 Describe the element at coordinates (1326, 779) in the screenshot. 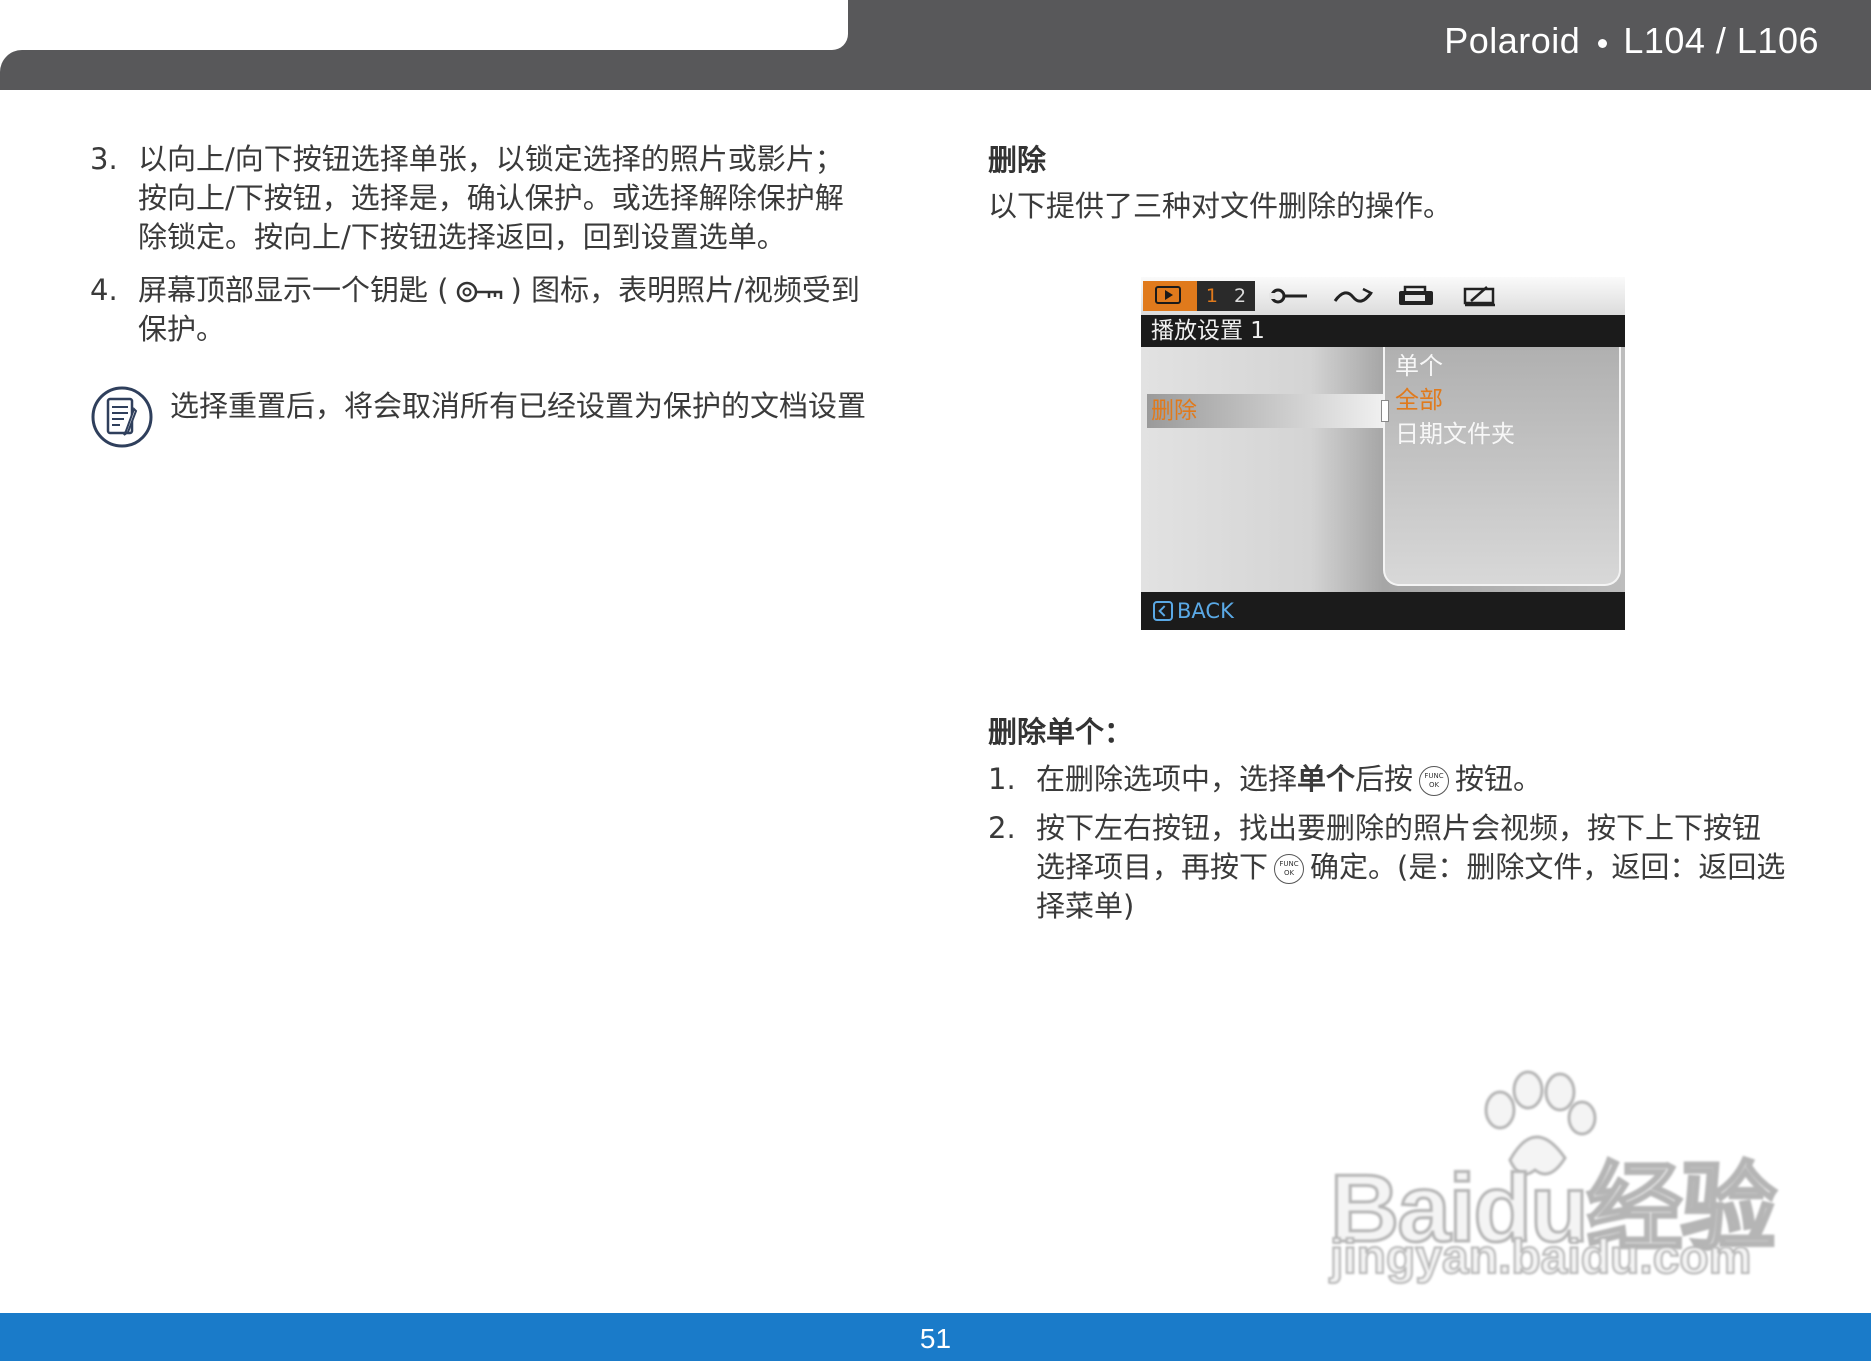

I see `list-text-bold: 单个` at that location.